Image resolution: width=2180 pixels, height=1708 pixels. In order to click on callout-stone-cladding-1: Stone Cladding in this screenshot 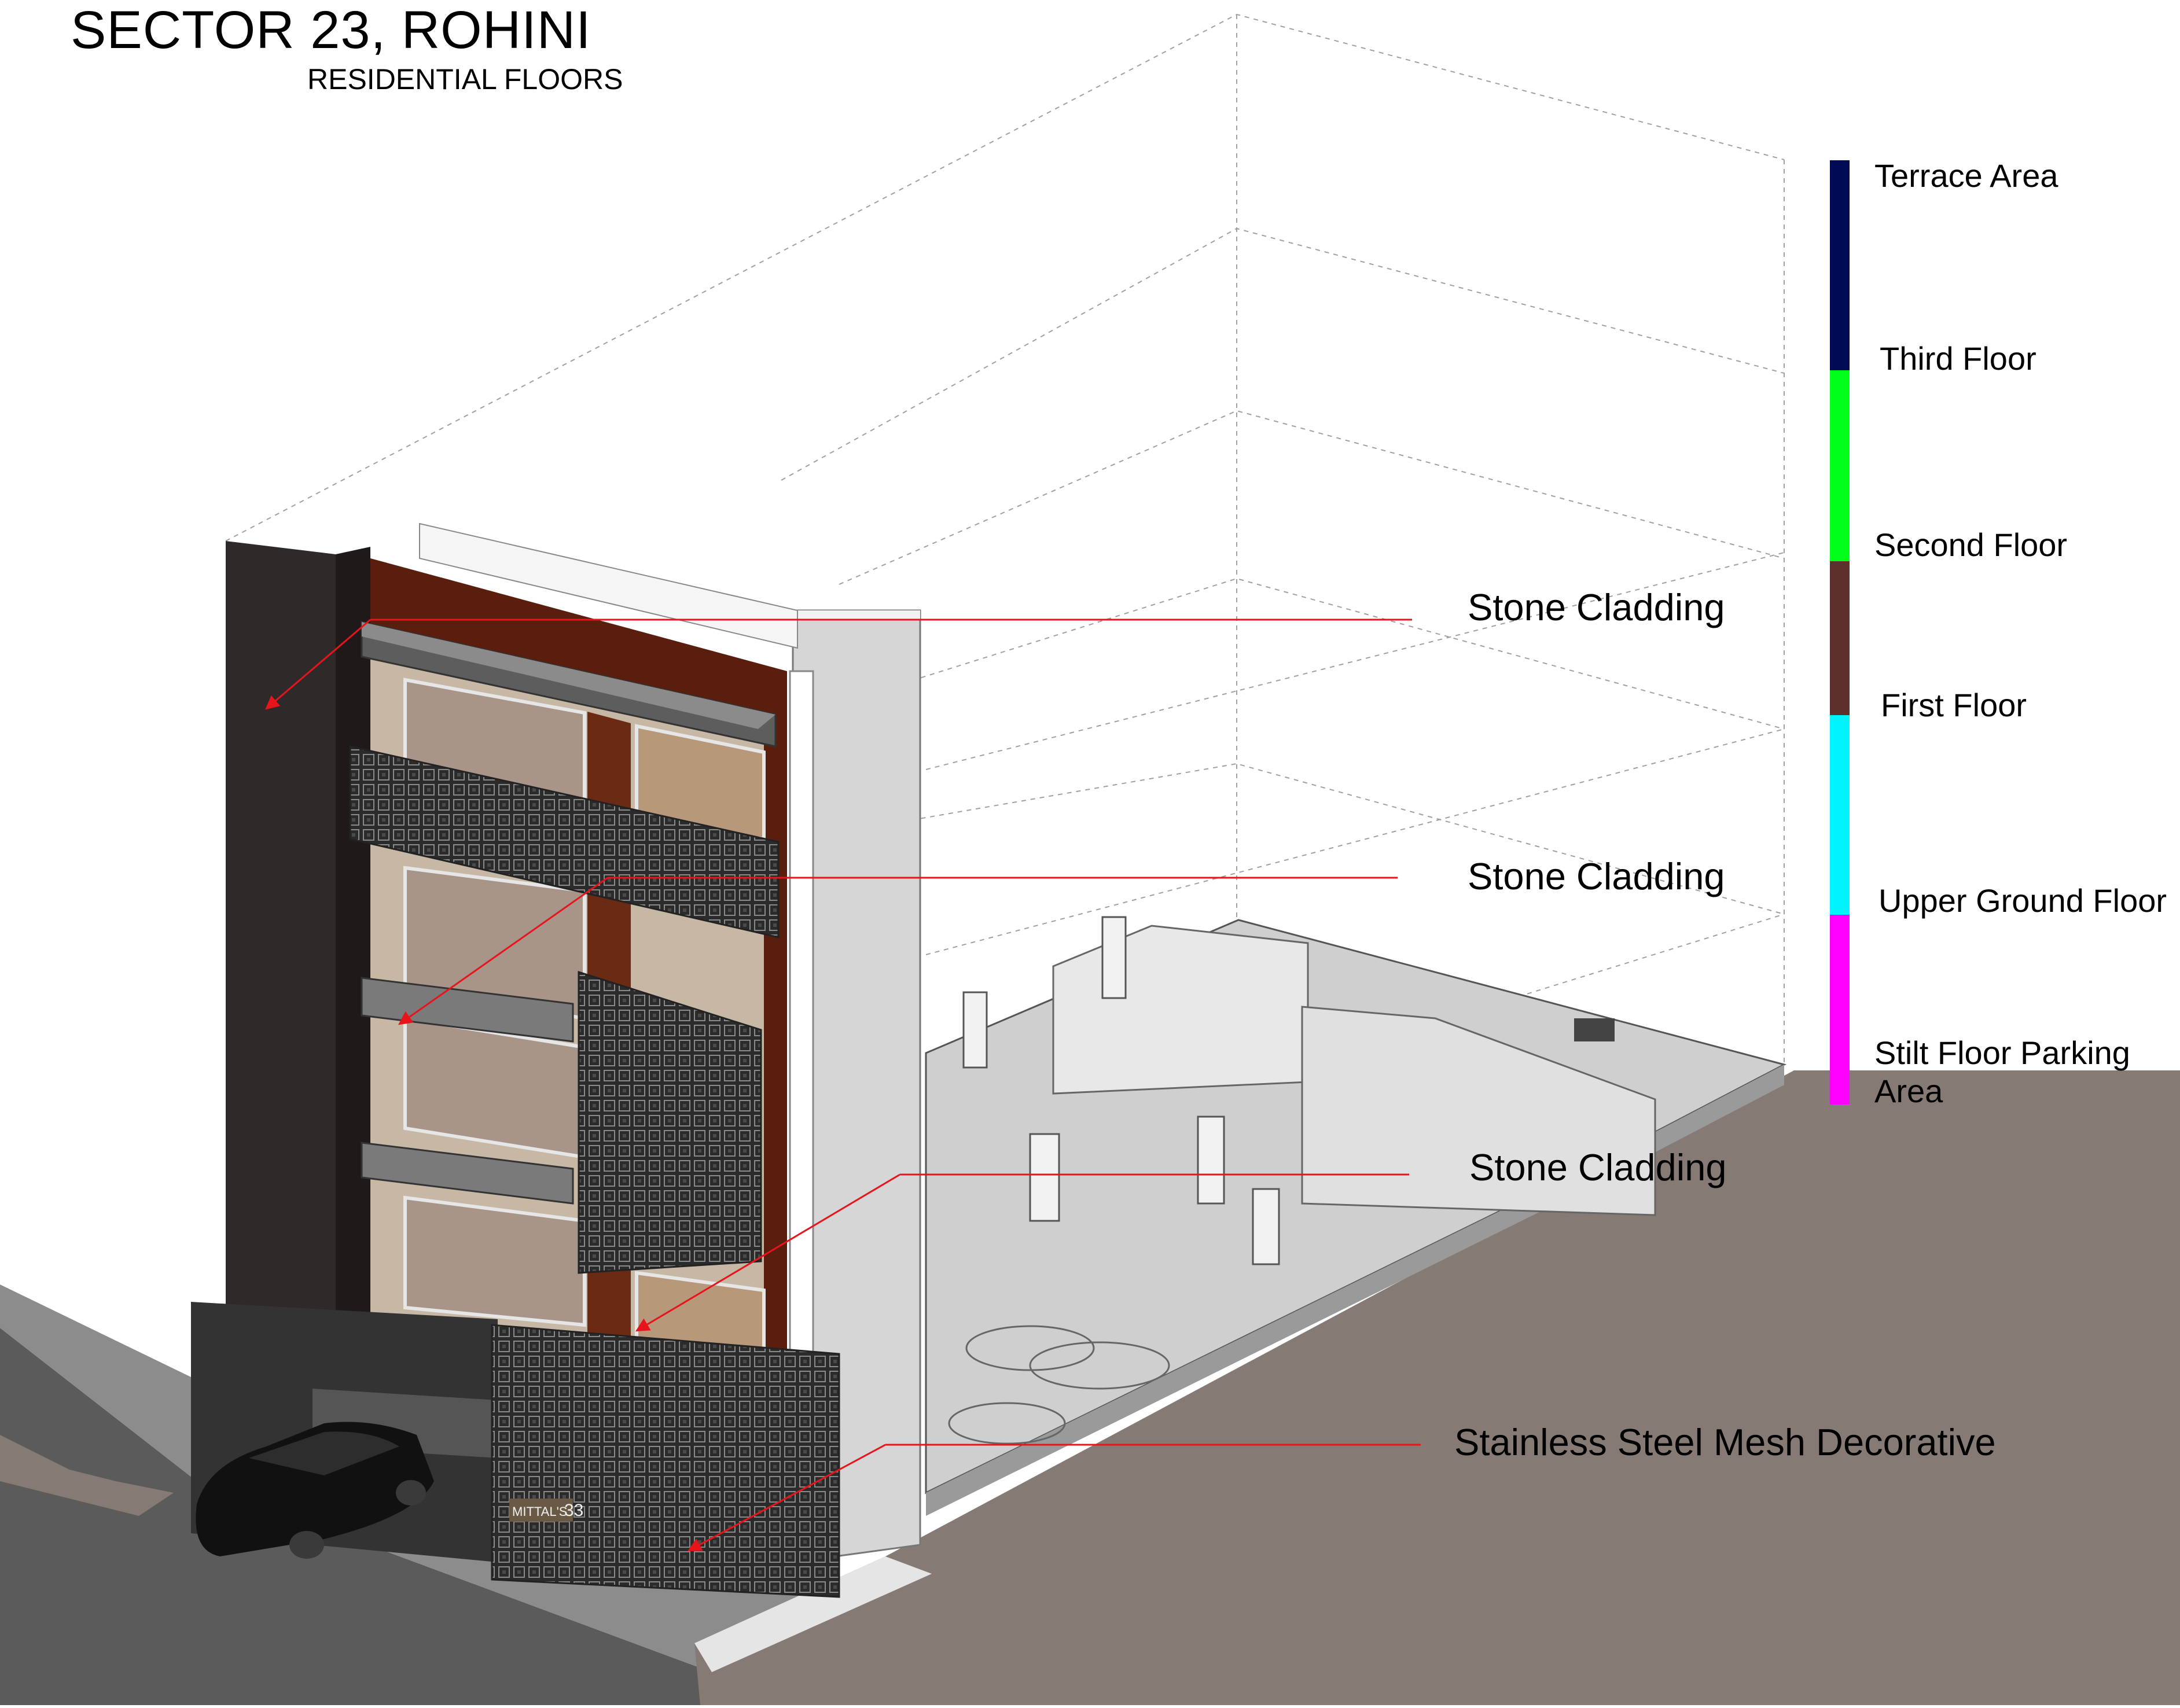, I will do `click(1596, 607)`.